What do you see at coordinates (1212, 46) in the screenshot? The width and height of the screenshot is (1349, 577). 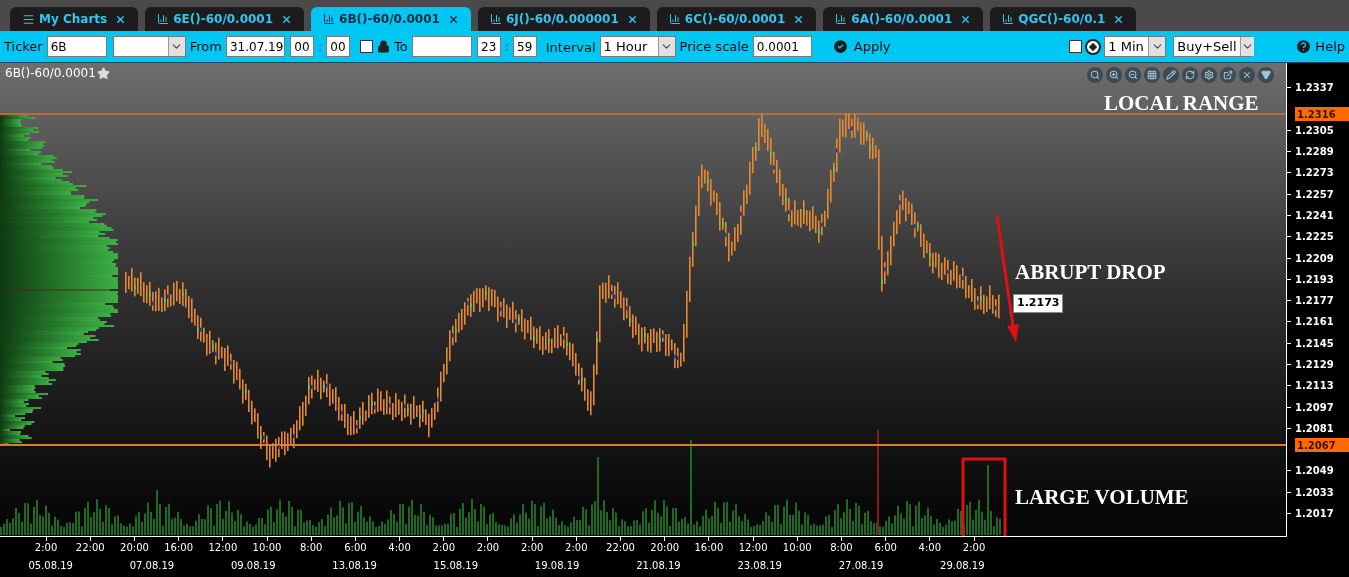 I see `side-select: Buy+Sell` at bounding box center [1212, 46].